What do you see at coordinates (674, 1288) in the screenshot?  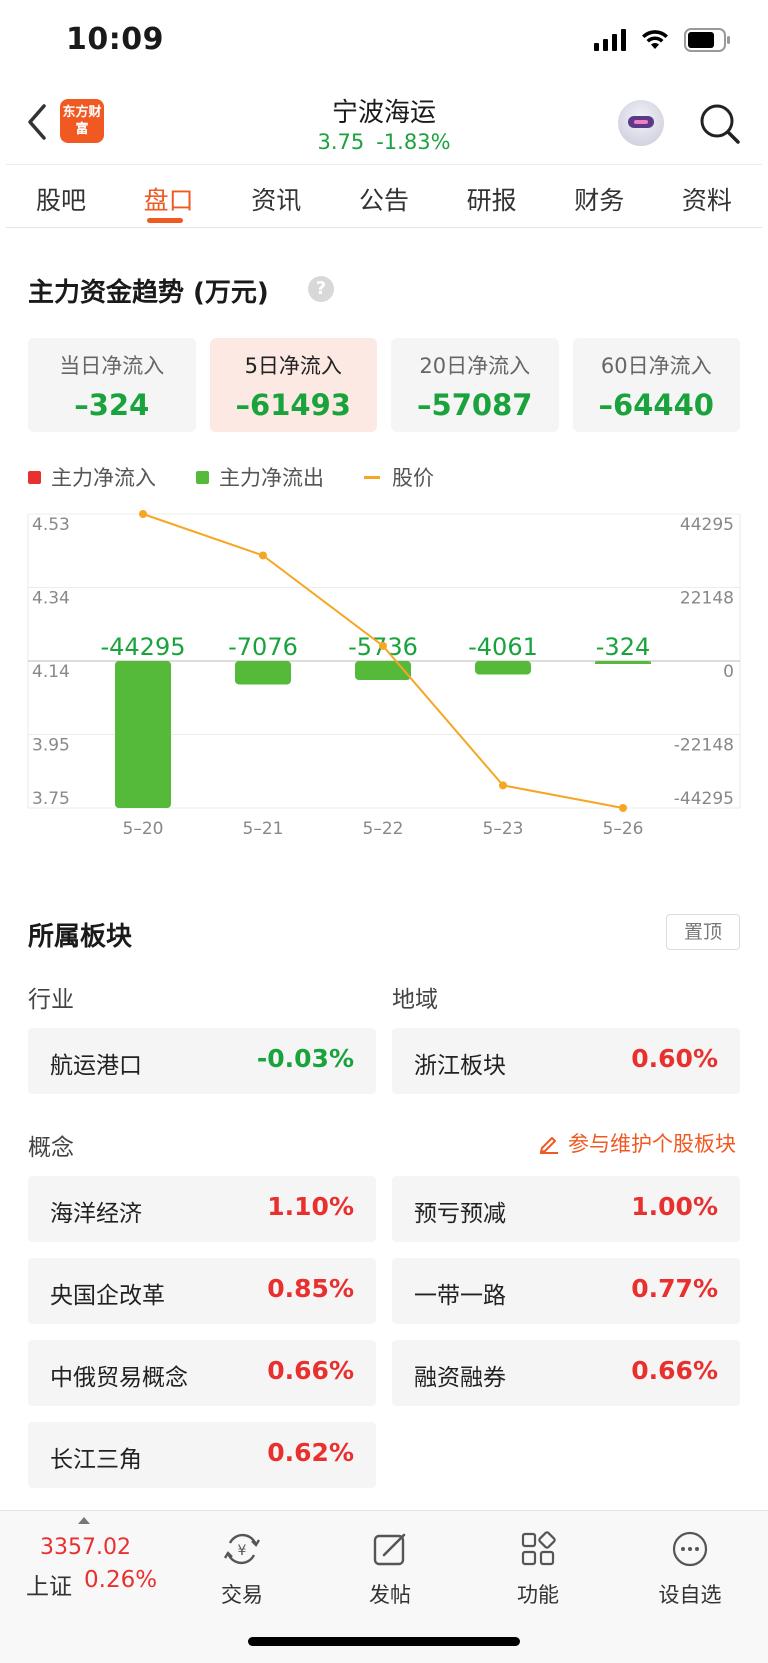 I see `sector-pct: 0.77%` at bounding box center [674, 1288].